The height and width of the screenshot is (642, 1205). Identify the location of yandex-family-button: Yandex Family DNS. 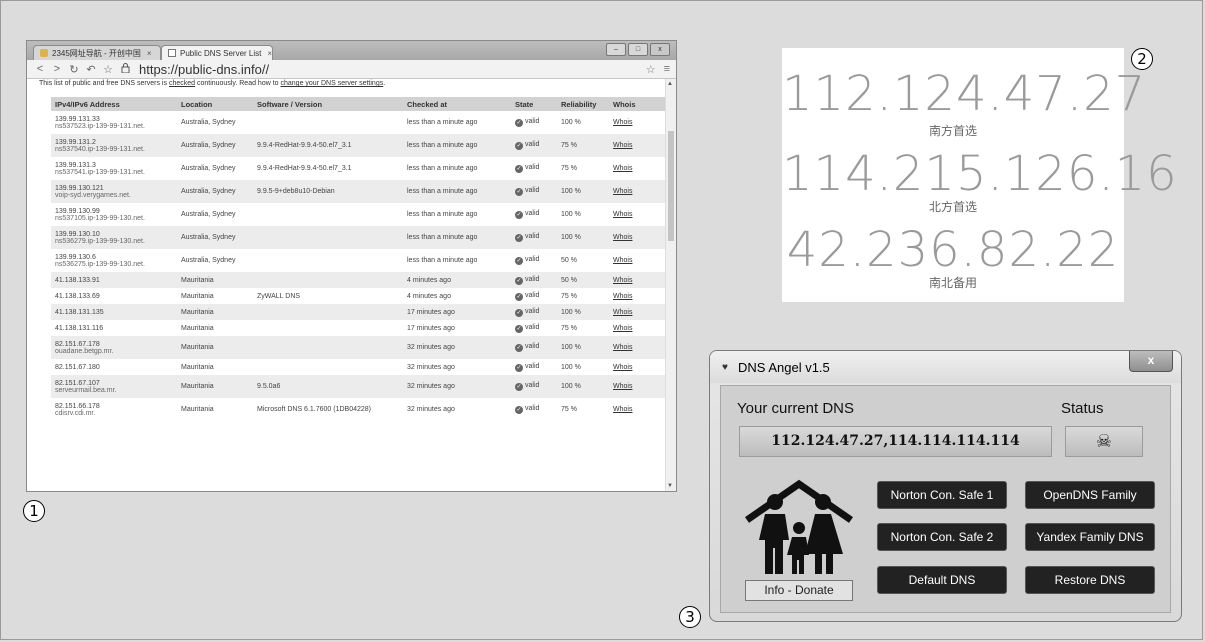
(1090, 537).